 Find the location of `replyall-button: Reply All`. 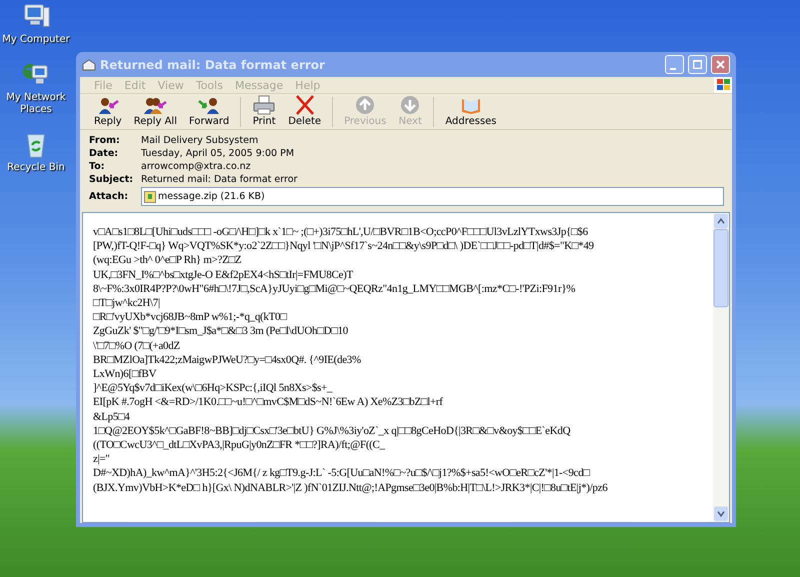

replyall-button: Reply All is located at coordinates (155, 111).